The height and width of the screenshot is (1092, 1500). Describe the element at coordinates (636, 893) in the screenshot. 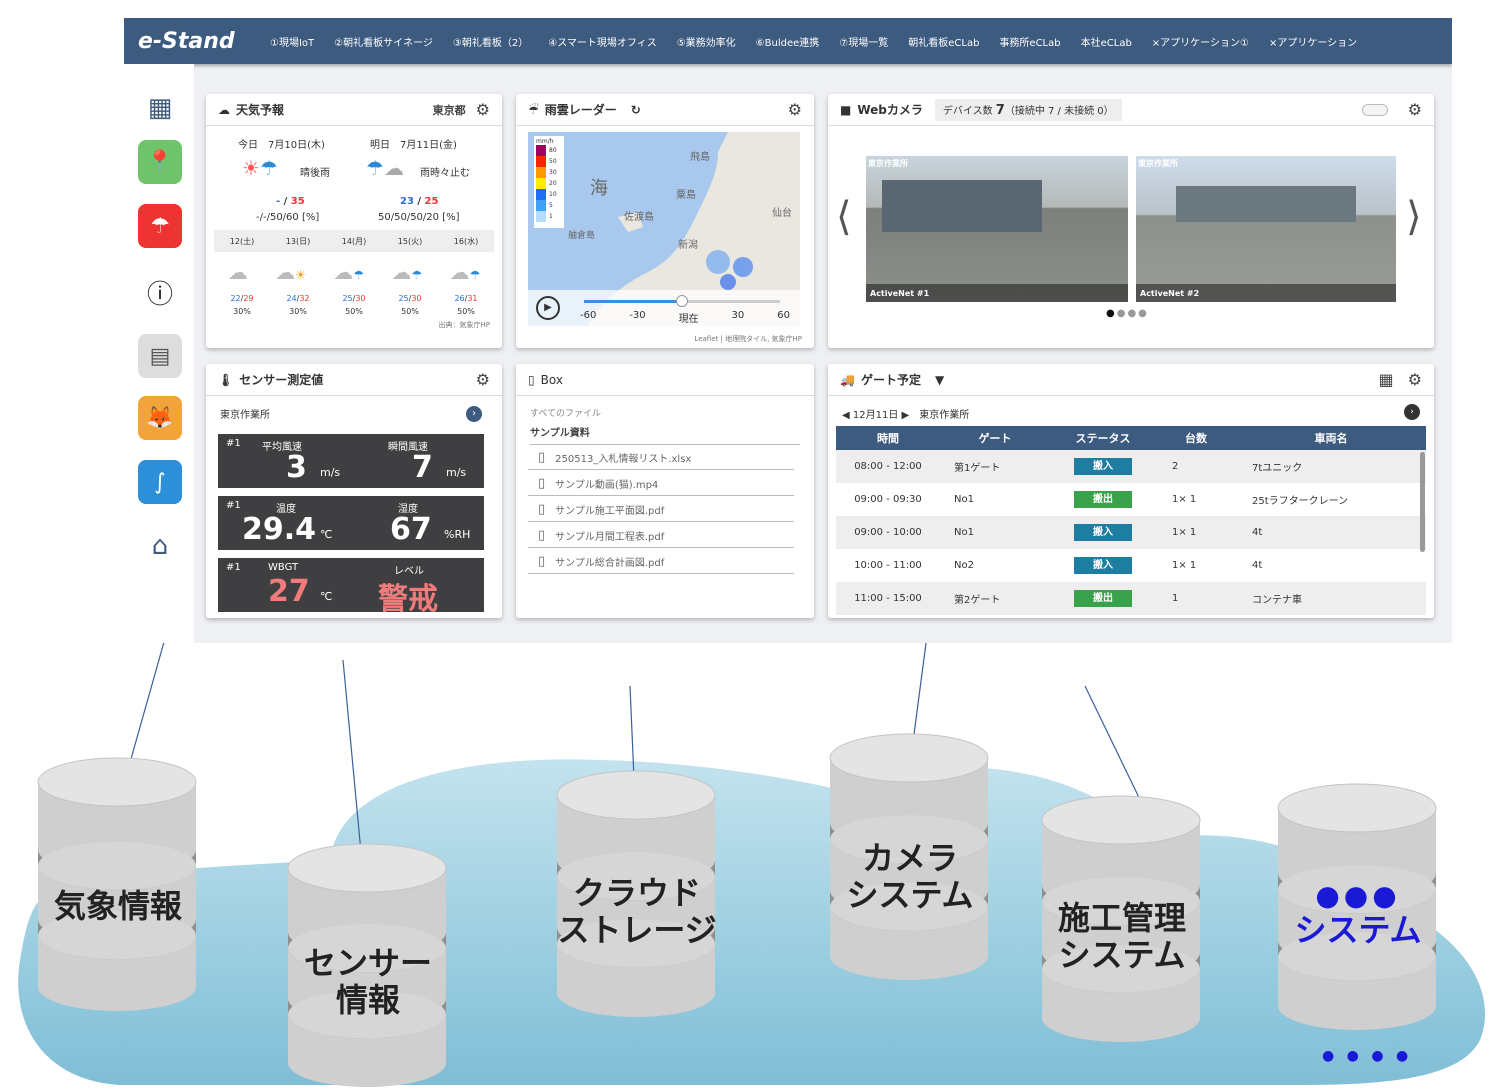

I see `db-label-line: クラウド` at that location.